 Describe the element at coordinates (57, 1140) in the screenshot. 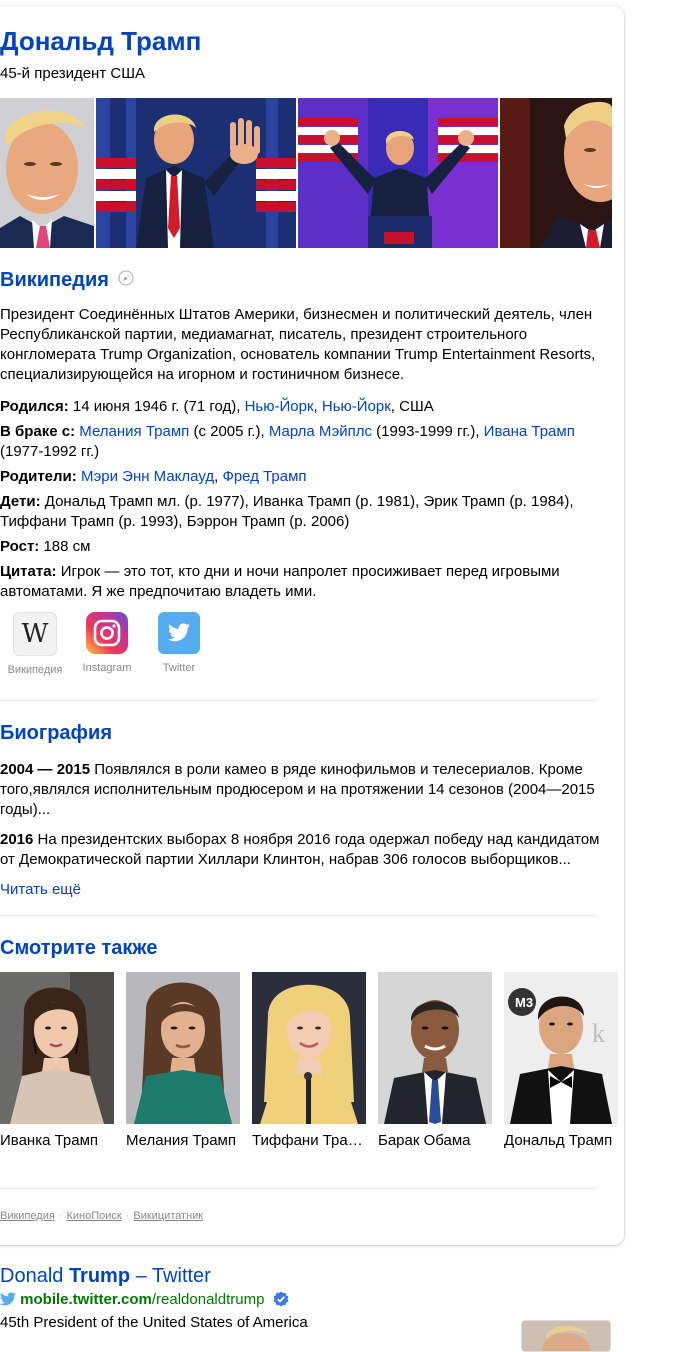

I see `person-name: Иванка Трамп` at that location.